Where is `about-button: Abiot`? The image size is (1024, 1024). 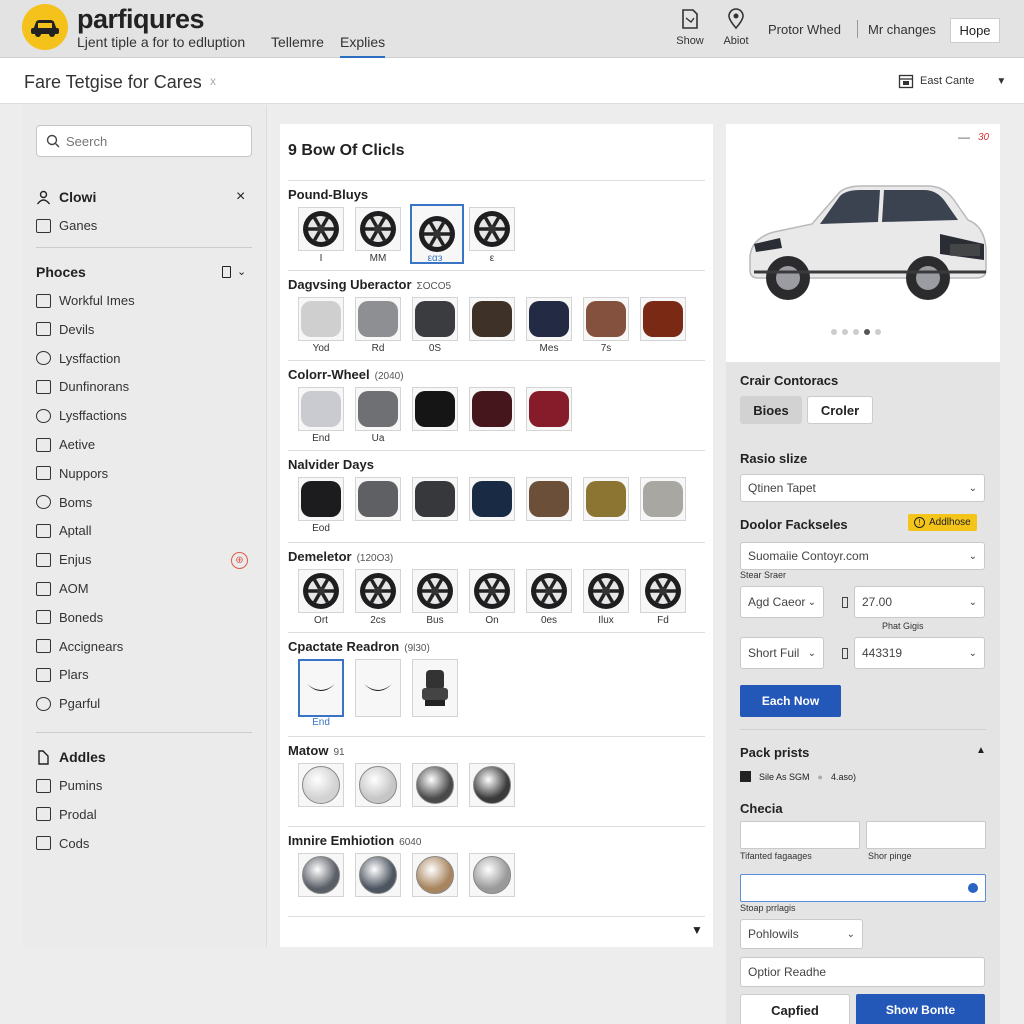 about-button: Abiot is located at coordinates (736, 27).